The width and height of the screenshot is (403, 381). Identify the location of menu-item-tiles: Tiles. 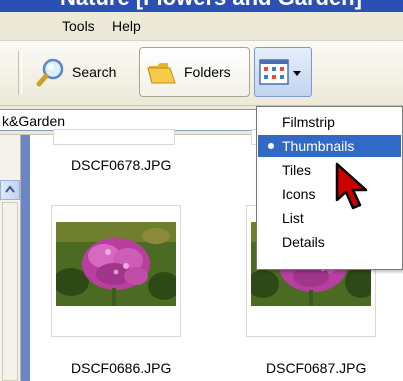
(329, 170).